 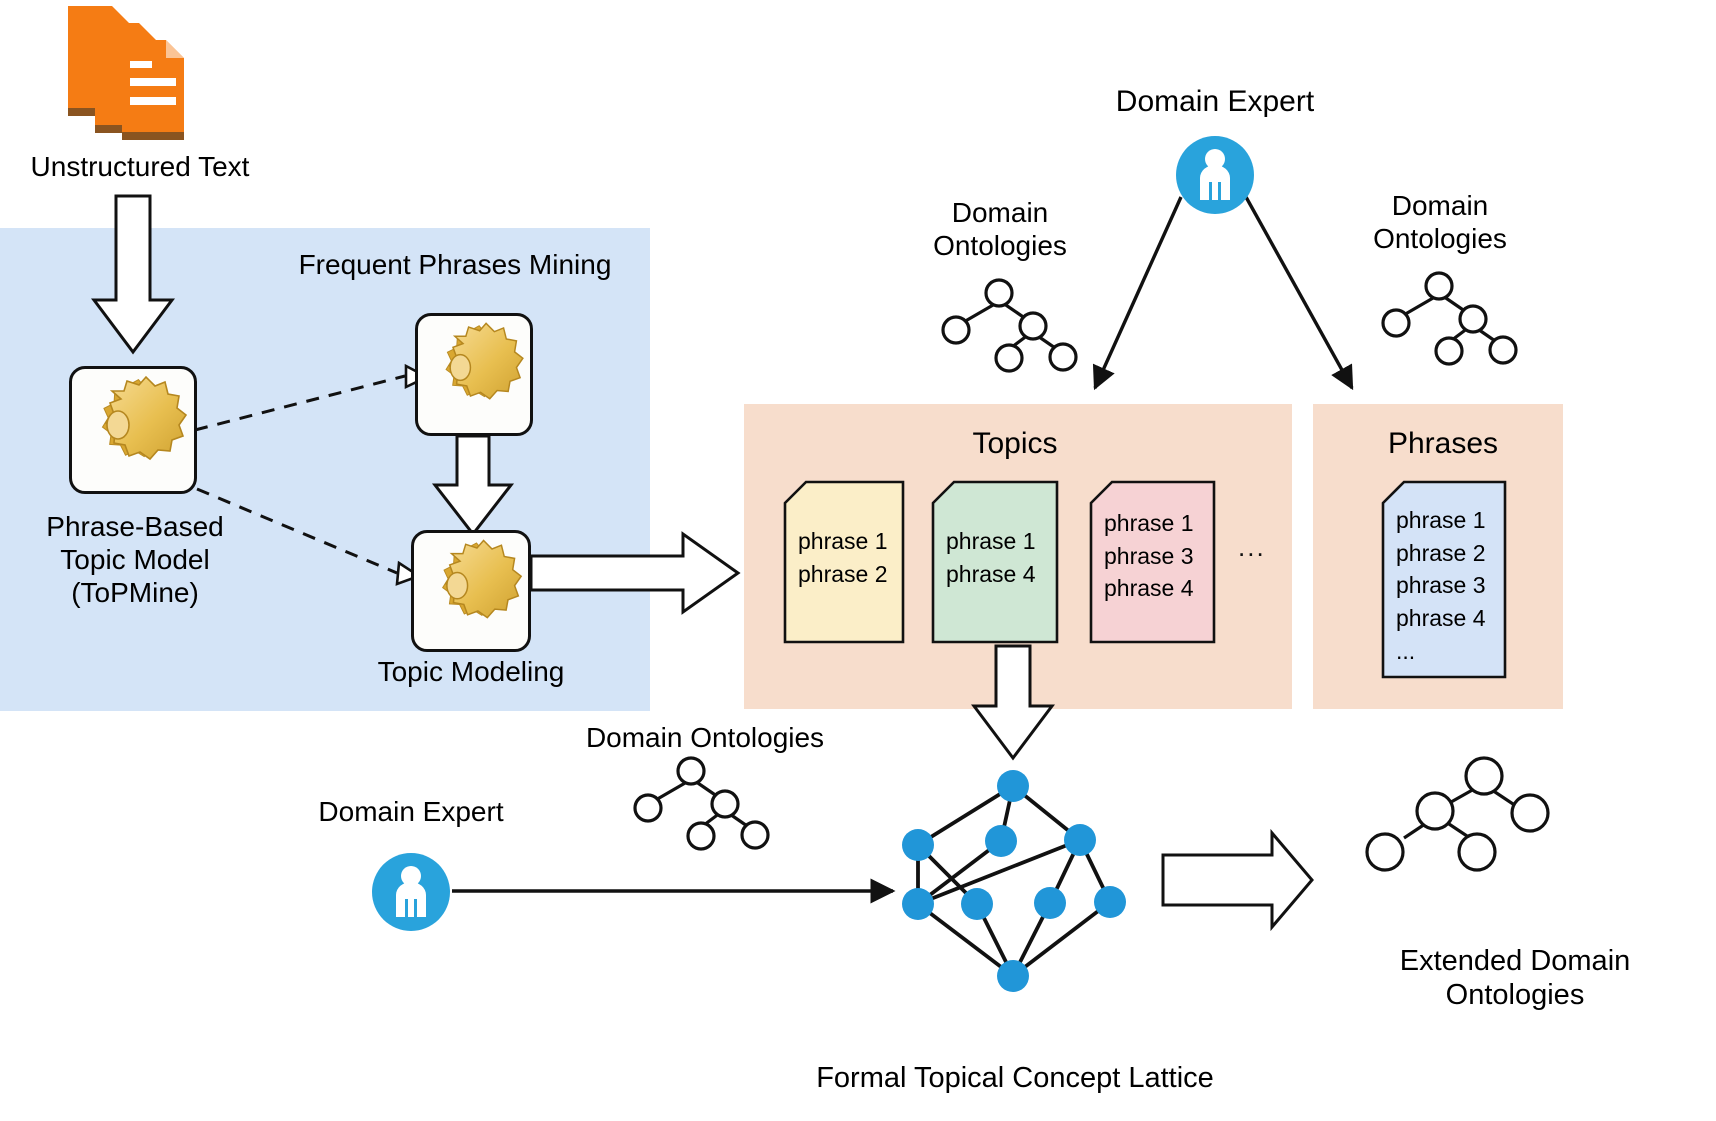 What do you see at coordinates (1009, 325) in the screenshot?
I see `tree-icon-domain-ontologies-left` at bounding box center [1009, 325].